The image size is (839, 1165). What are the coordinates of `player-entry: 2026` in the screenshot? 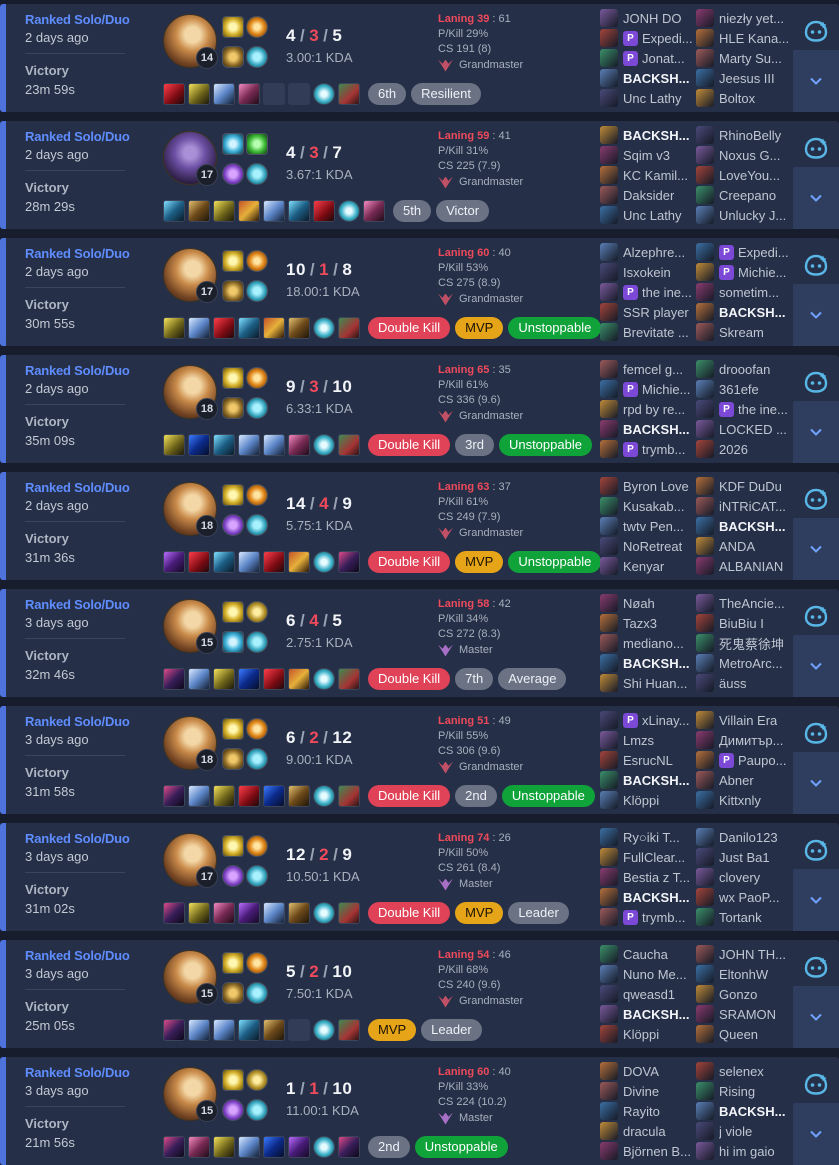 It's located at (745, 449).